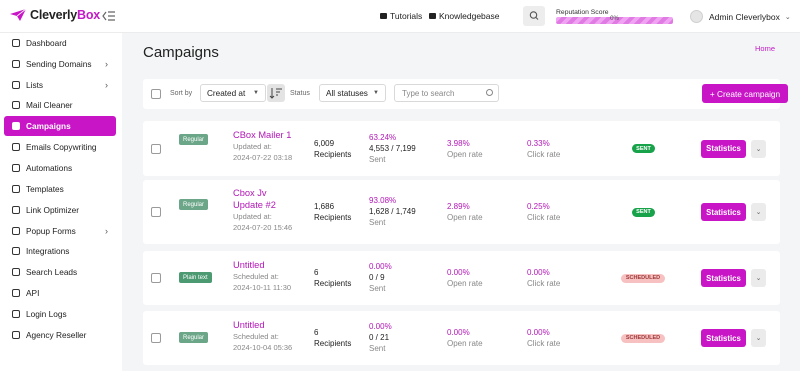  I want to click on sidebar-item-popup-forms: Popup Forms ›, so click(60, 231).